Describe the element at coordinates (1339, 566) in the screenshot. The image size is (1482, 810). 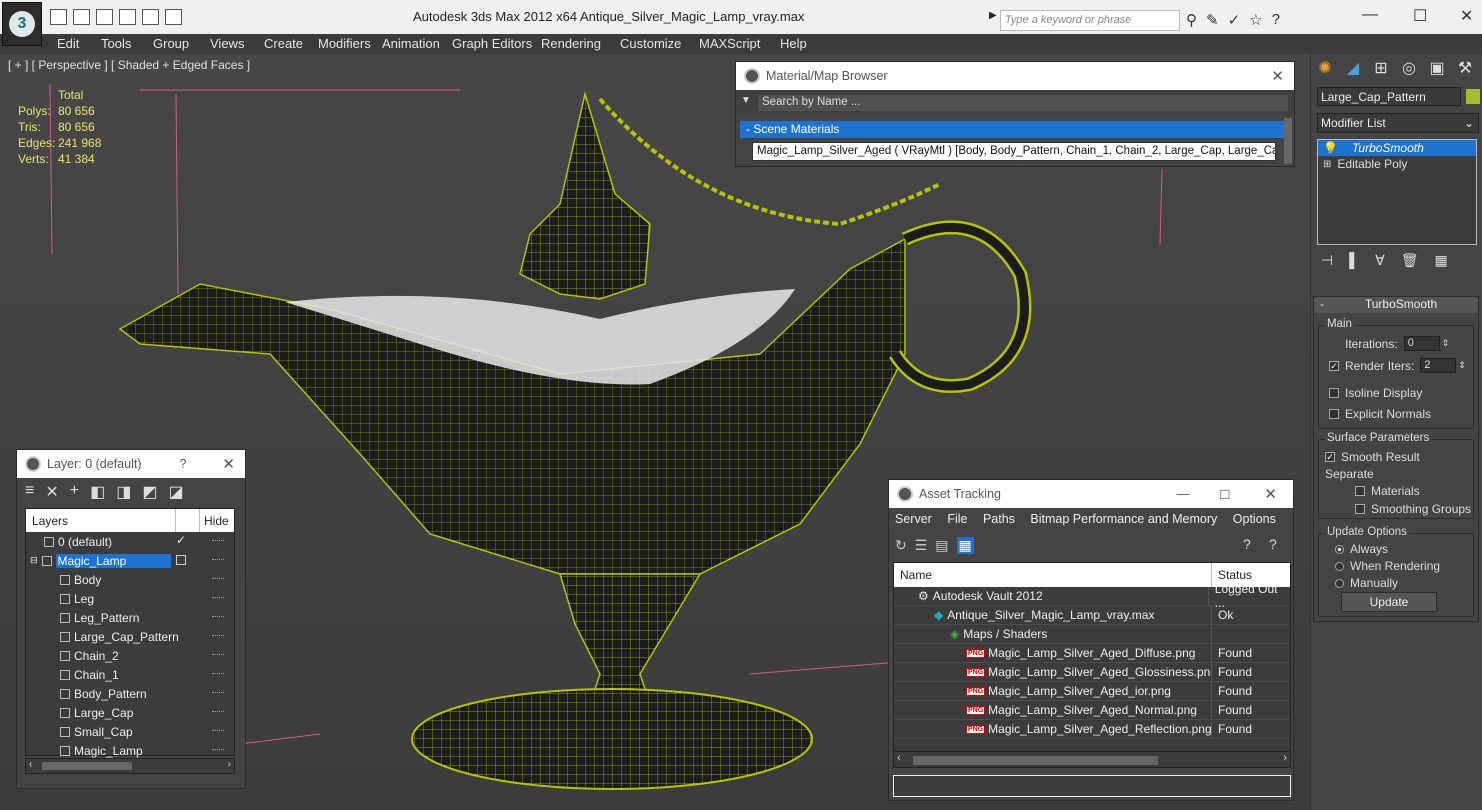
I see `when-rendering-radio` at that location.